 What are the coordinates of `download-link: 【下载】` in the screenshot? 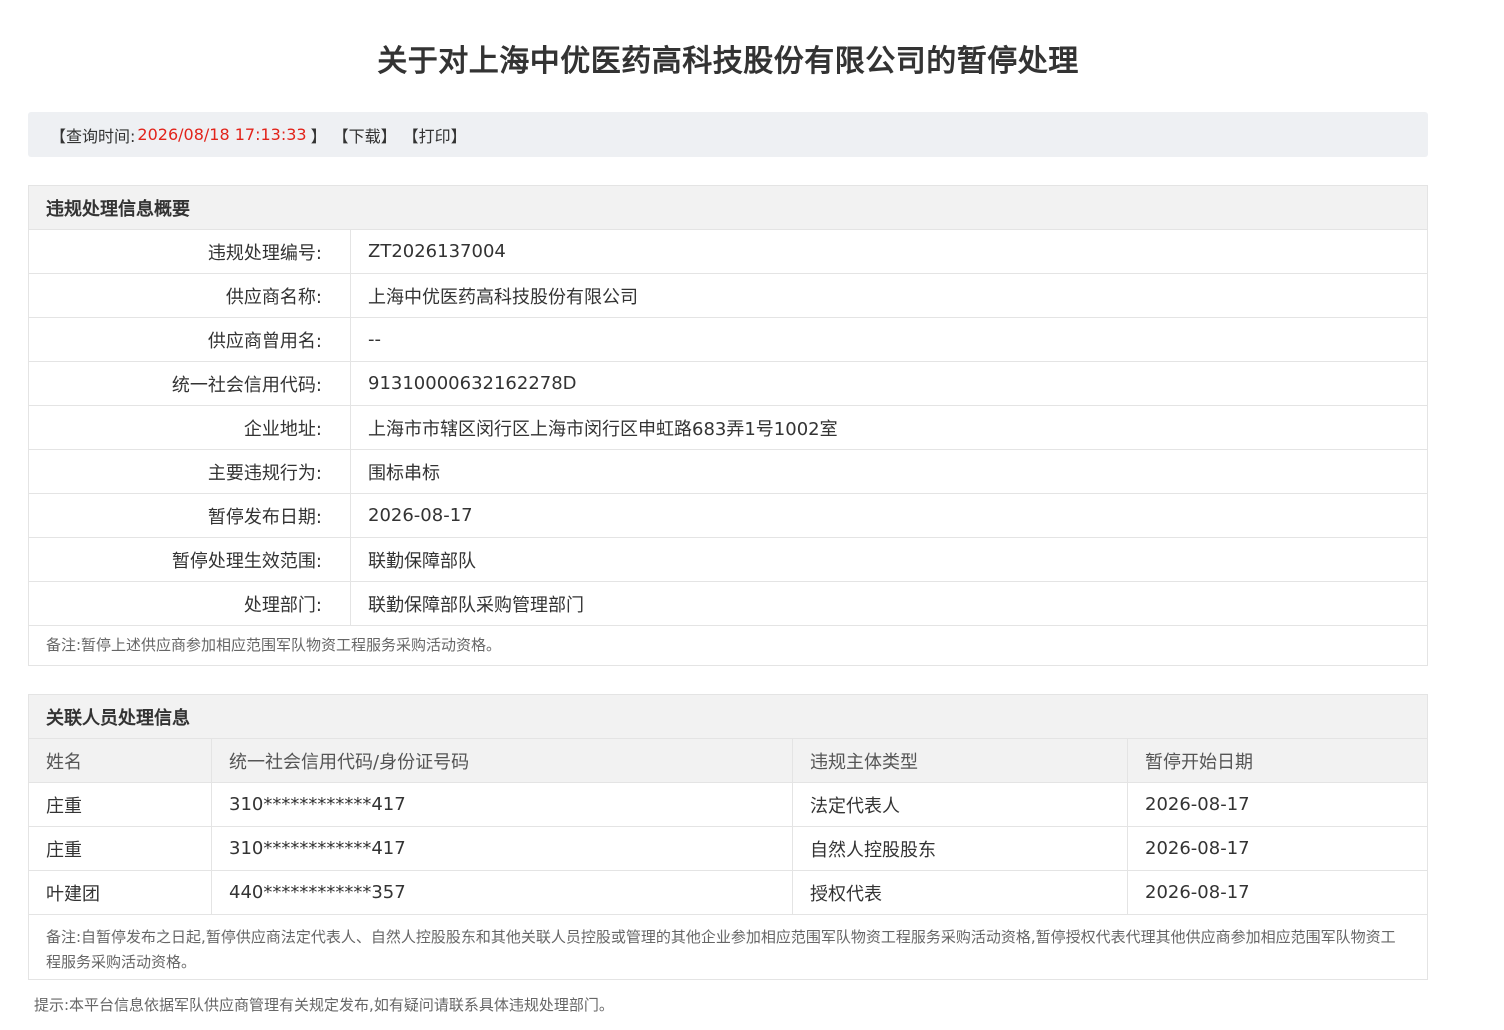 It's located at (365, 135).